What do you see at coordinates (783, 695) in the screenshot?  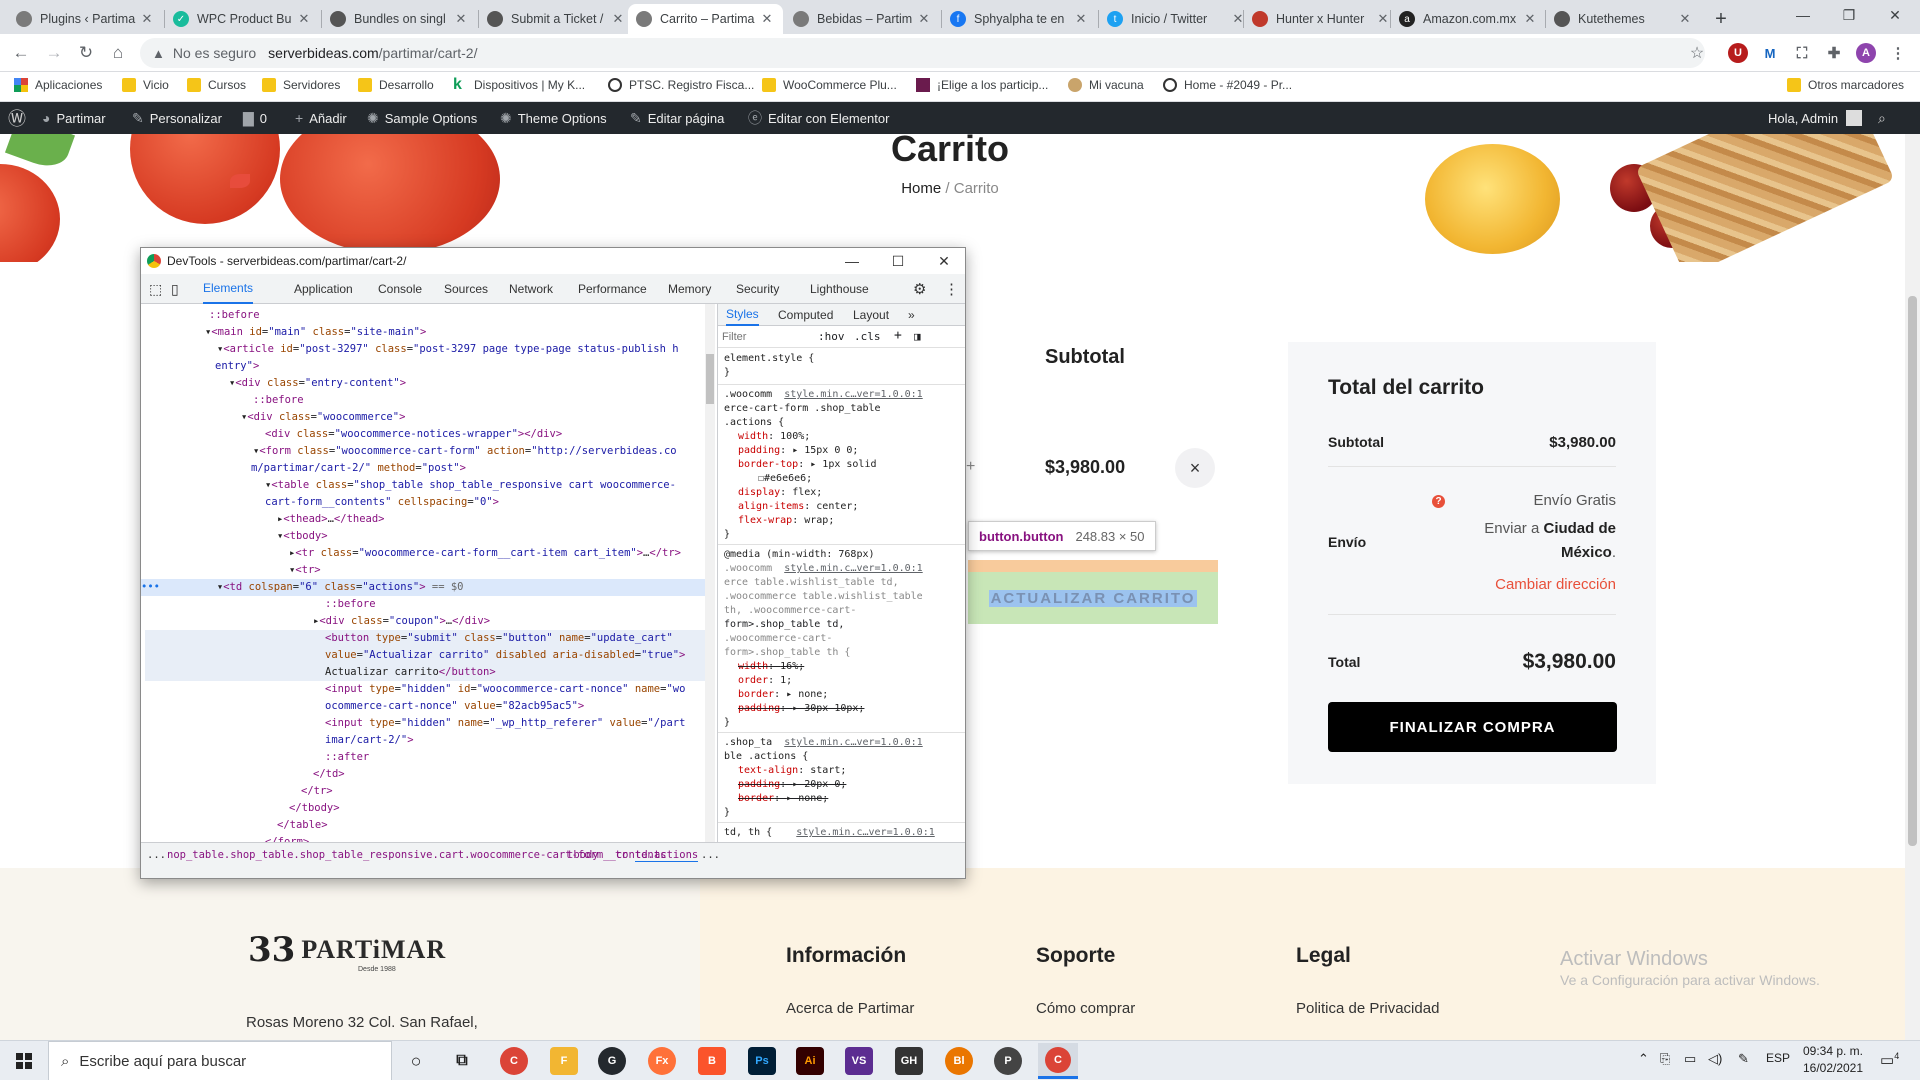 I see `style-declaration: border: ▸ none;` at bounding box center [783, 695].